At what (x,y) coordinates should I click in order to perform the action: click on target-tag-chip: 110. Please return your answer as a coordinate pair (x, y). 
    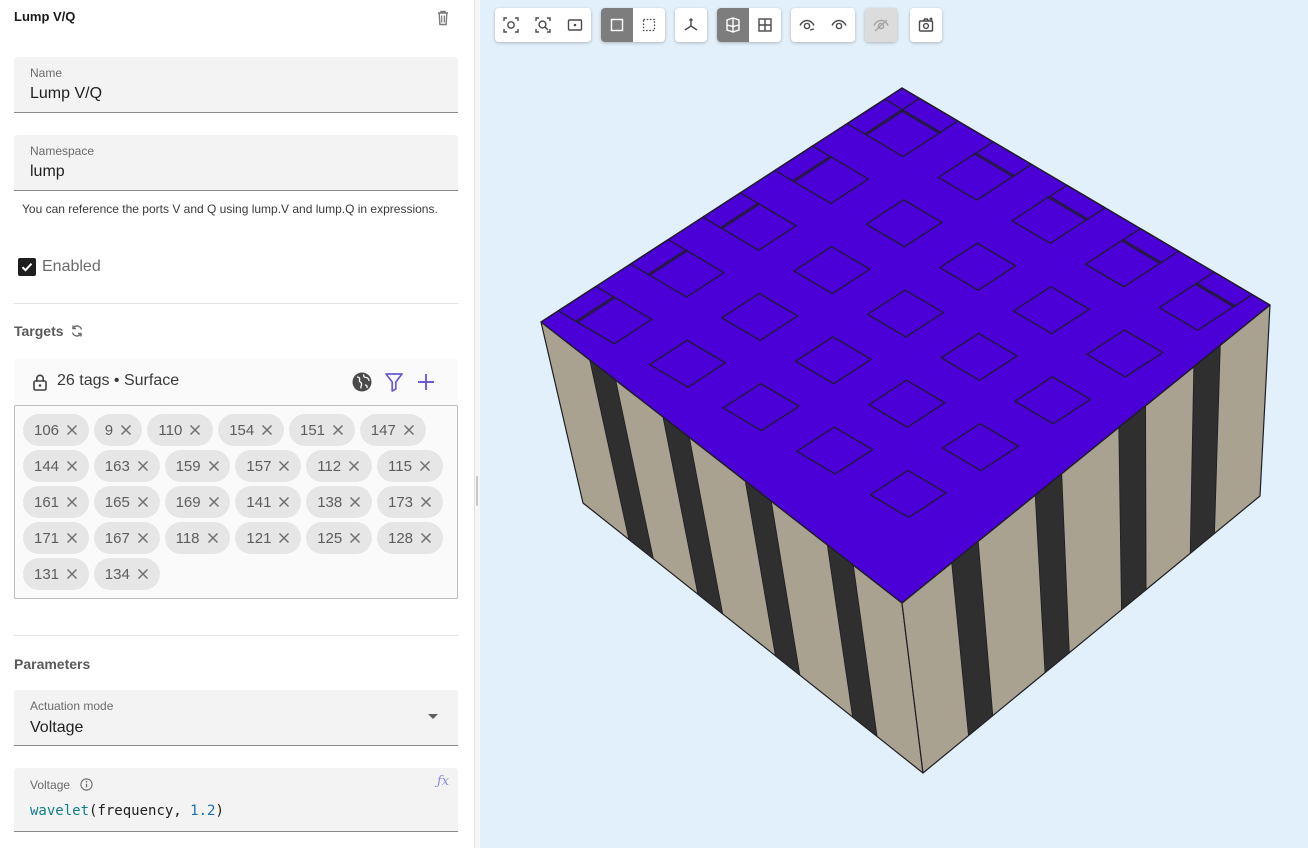
    Looking at the image, I should click on (180, 430).